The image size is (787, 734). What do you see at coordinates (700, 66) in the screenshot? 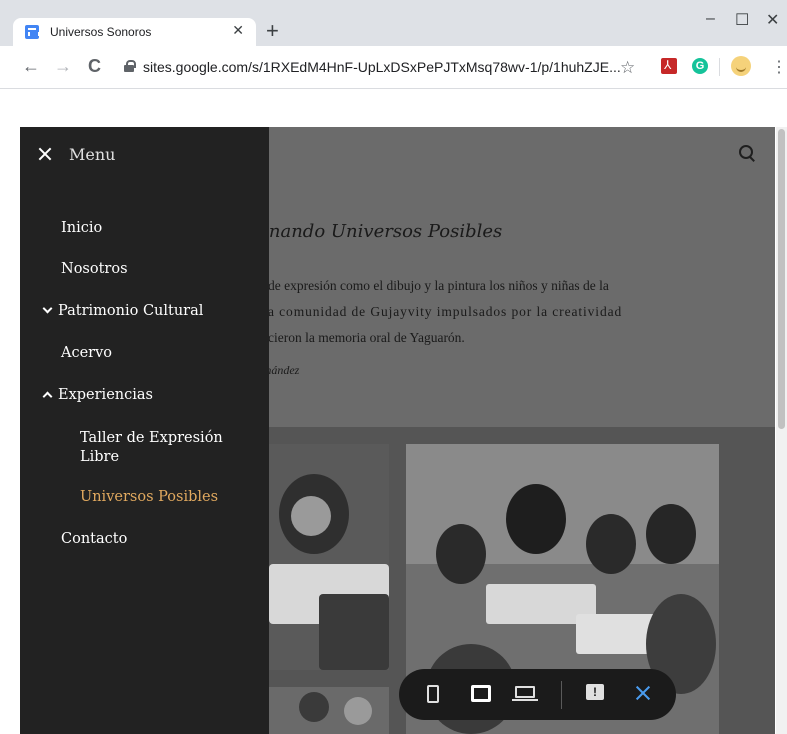
I see `grammarly-extension-icon: G` at bounding box center [700, 66].